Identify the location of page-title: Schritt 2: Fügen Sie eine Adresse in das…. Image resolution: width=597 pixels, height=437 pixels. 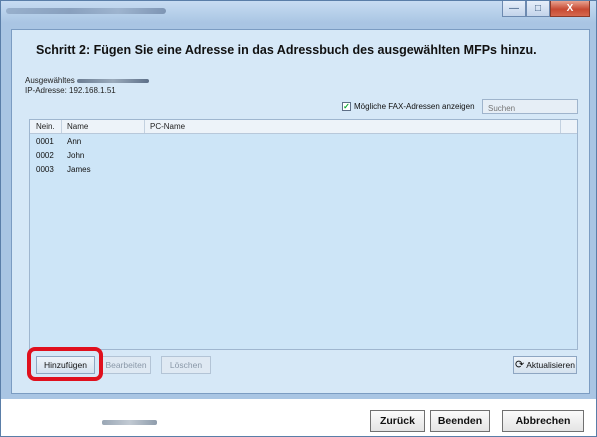
(286, 50).